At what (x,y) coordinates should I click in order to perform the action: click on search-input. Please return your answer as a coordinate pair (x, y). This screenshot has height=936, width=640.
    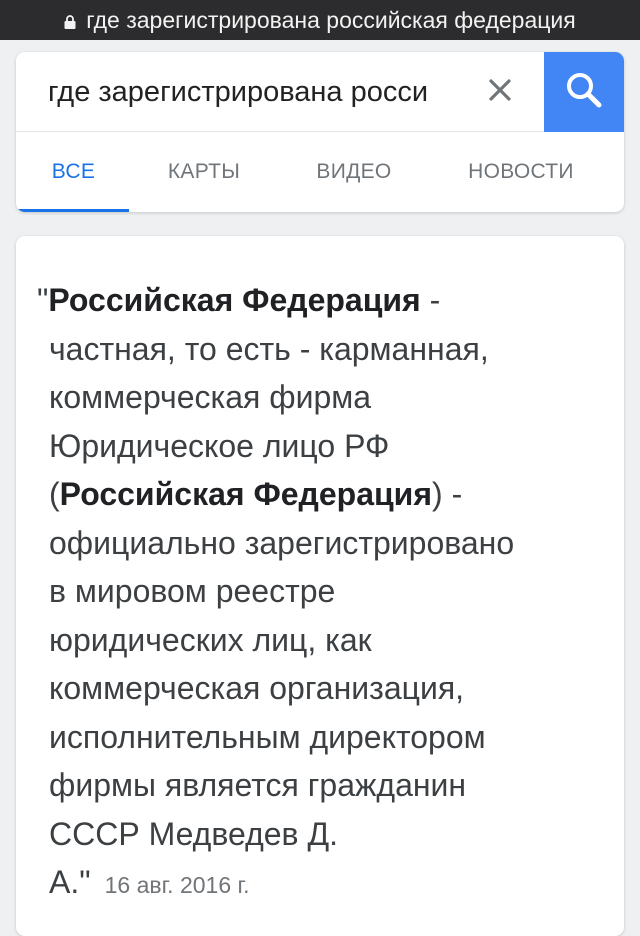
    Looking at the image, I should click on (263, 92).